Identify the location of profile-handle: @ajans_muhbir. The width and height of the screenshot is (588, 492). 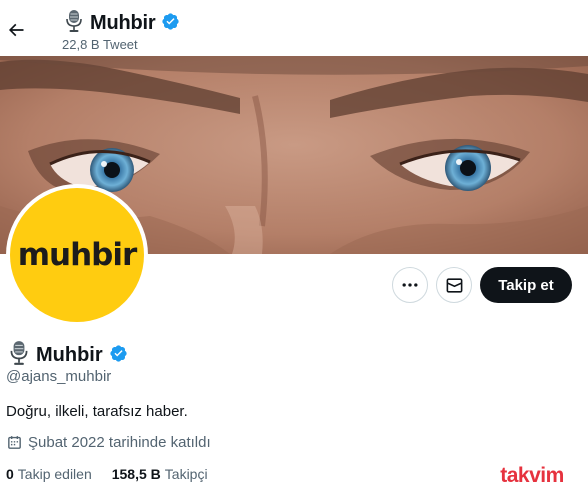
(59, 376).